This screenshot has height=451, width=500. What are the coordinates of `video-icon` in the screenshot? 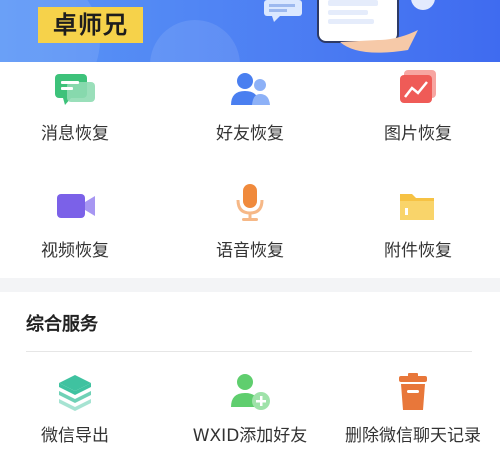 It's located at (76, 206).